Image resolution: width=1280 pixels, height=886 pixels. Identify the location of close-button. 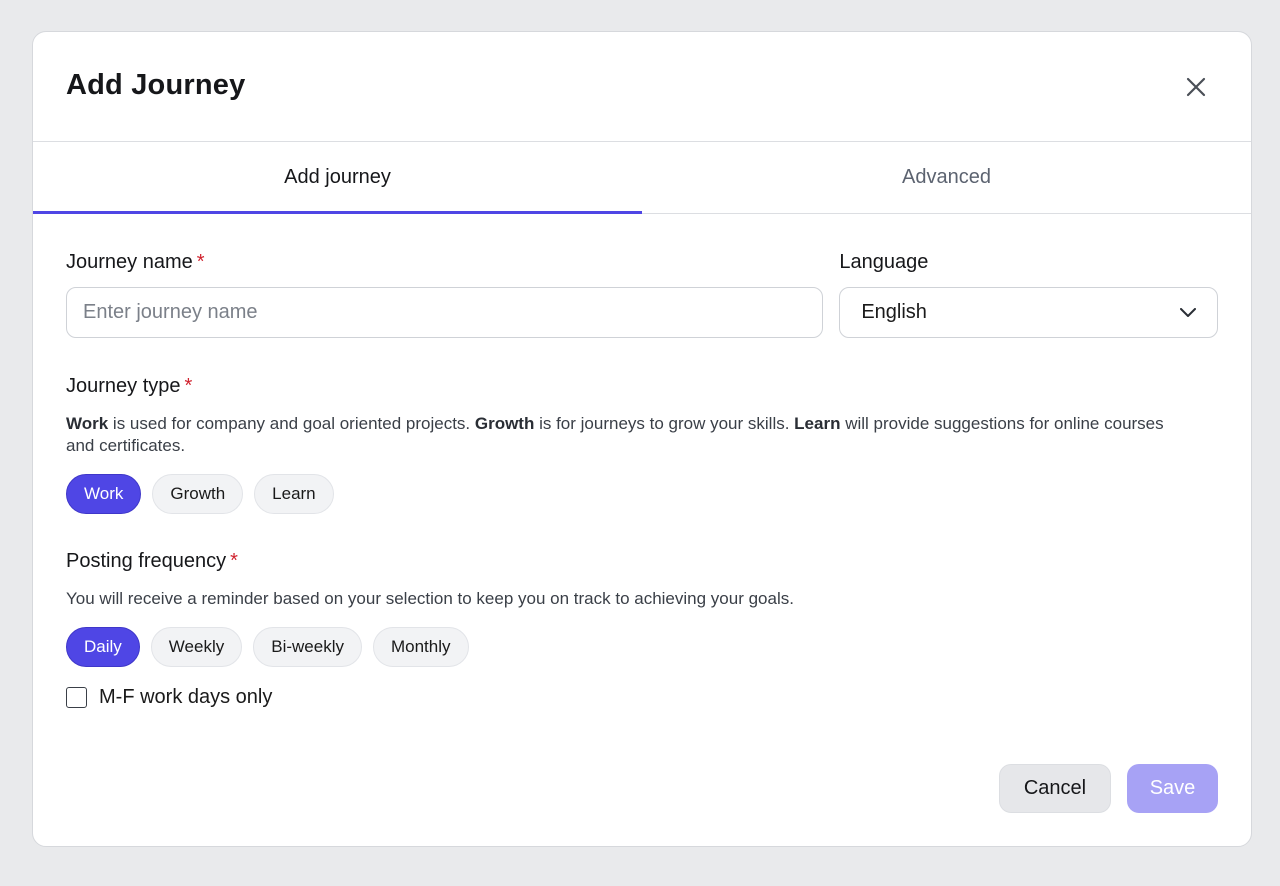
(1196, 87).